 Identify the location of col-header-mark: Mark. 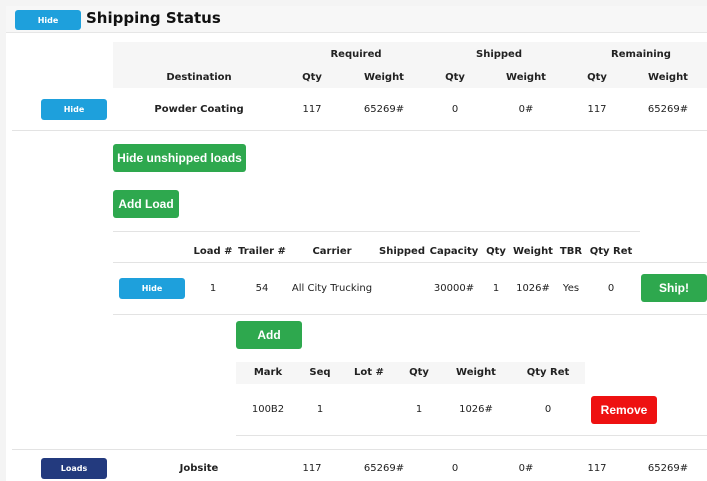
(268, 372).